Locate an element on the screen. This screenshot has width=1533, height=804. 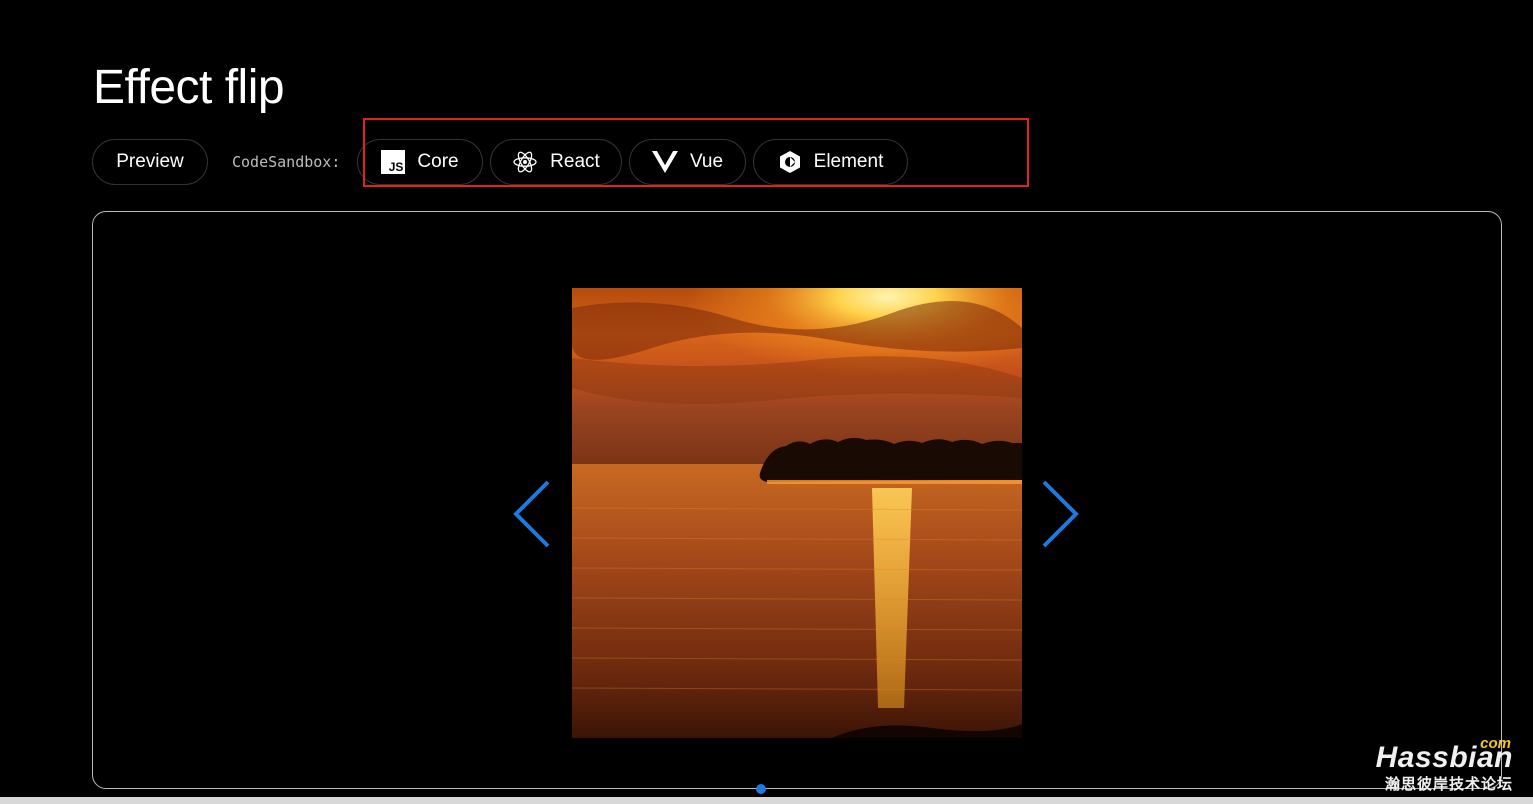
chevron-left-icon is located at coordinates (531, 514).